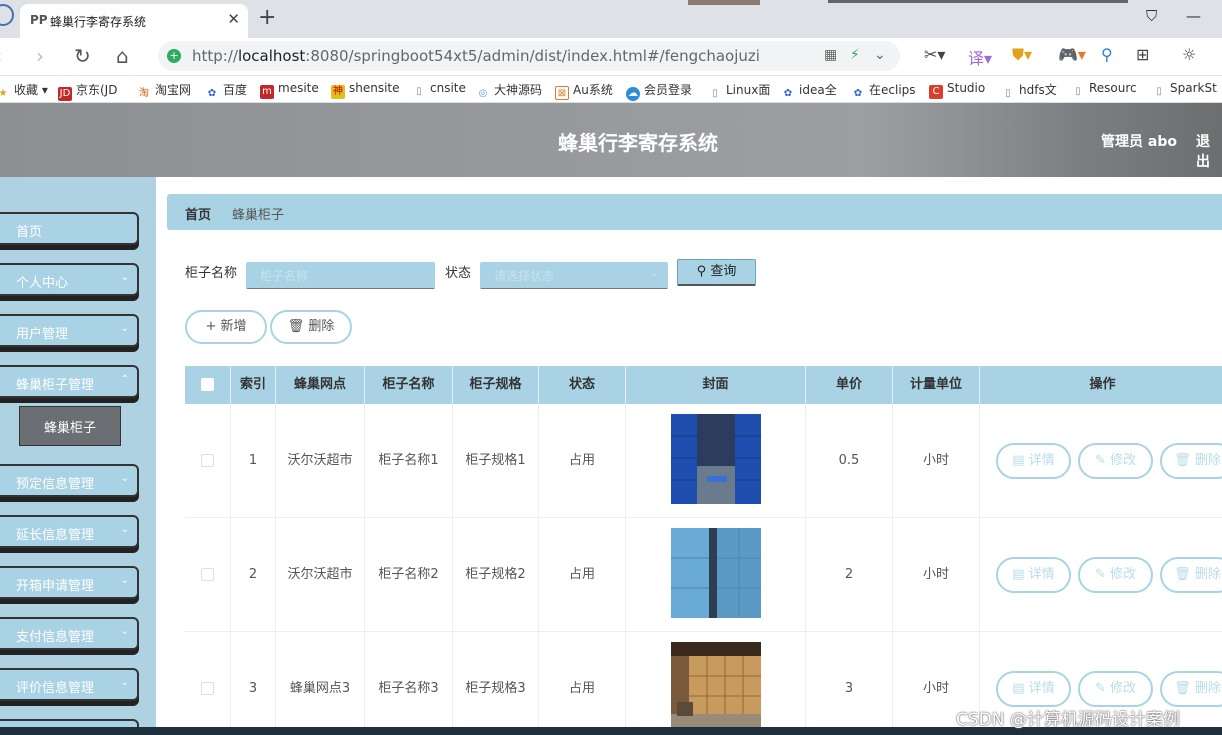  I want to click on browser-logo-icon, so click(7, 15).